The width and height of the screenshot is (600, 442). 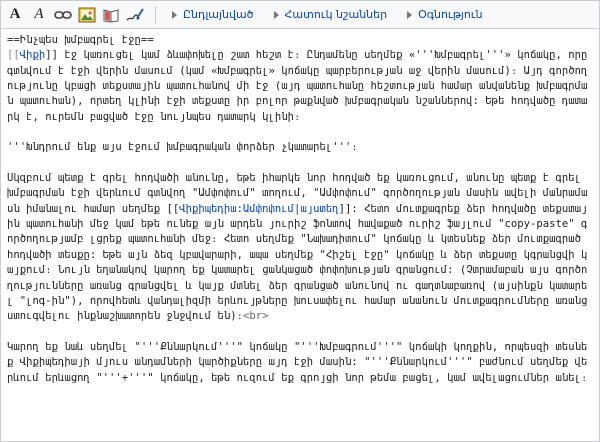 I want to click on signature-icon, so click(x=135, y=15).